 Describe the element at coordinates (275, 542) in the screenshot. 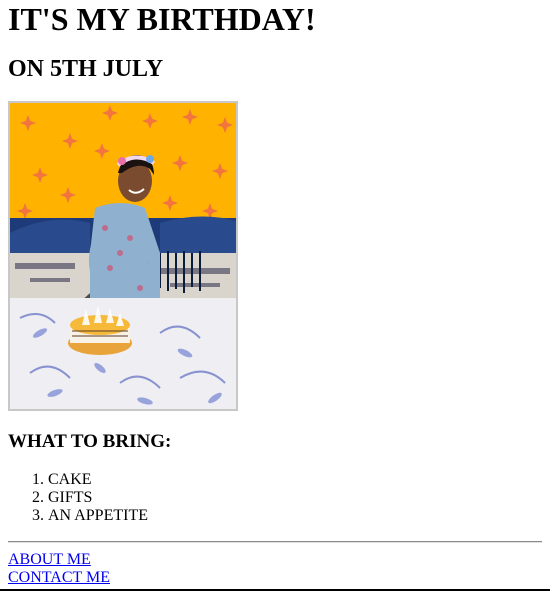

I see `divider` at that location.